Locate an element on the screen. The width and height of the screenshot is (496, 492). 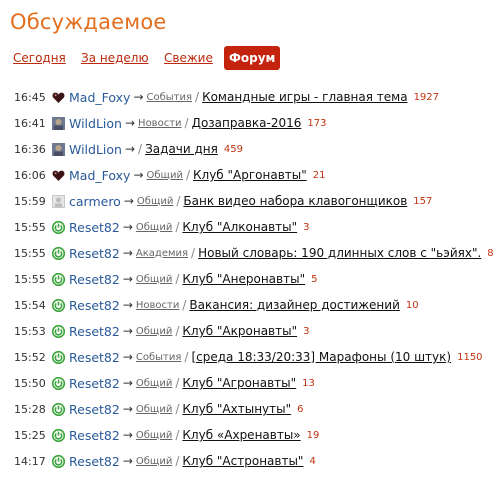
topic-link: Клуб "Астронавты" is located at coordinates (242, 461).